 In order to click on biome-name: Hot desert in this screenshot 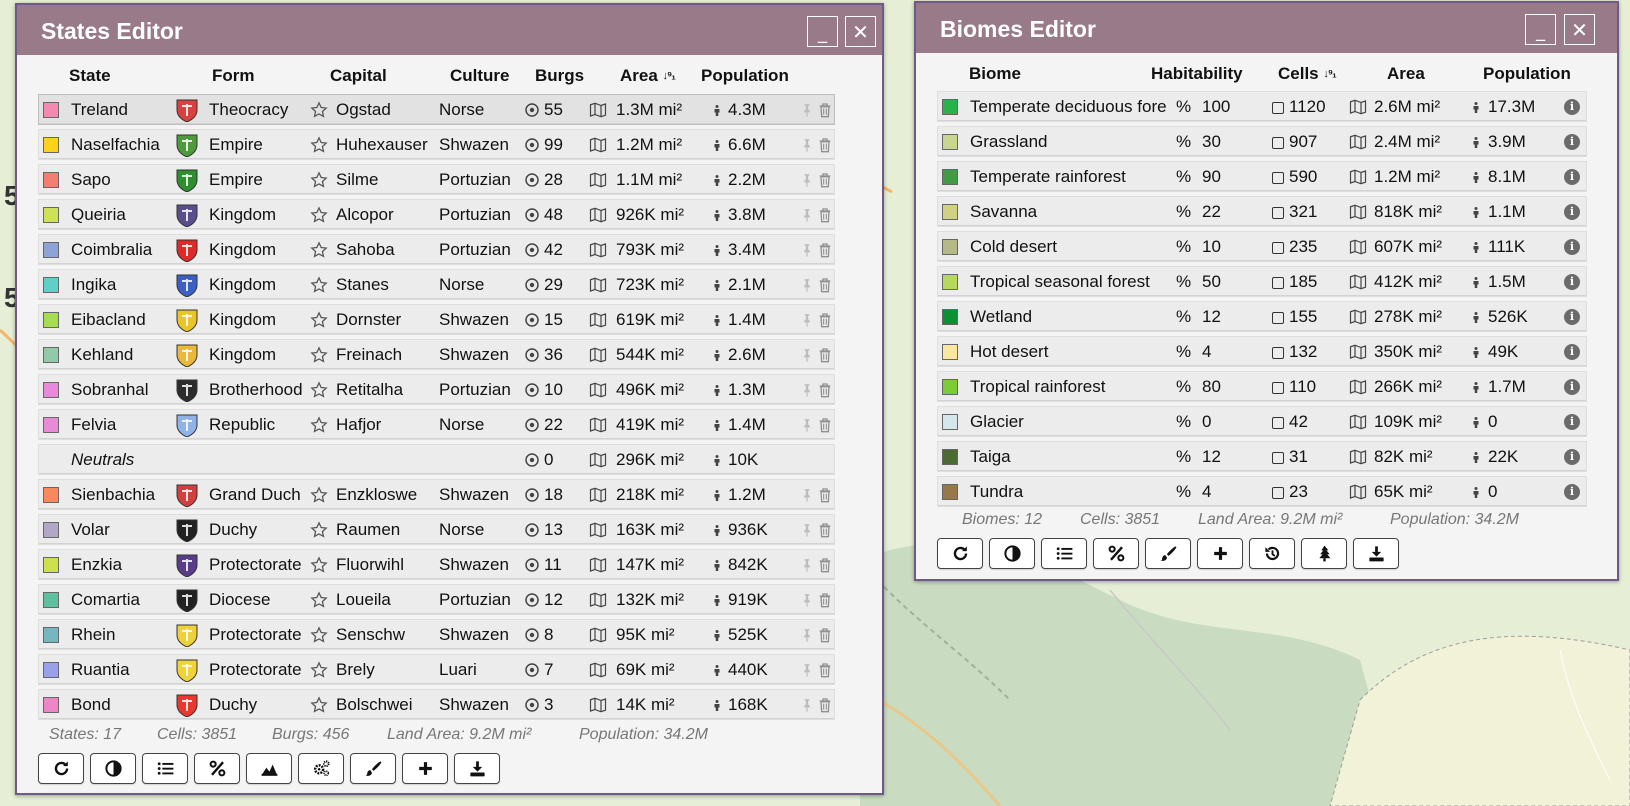, I will do `click(1069, 352)`.